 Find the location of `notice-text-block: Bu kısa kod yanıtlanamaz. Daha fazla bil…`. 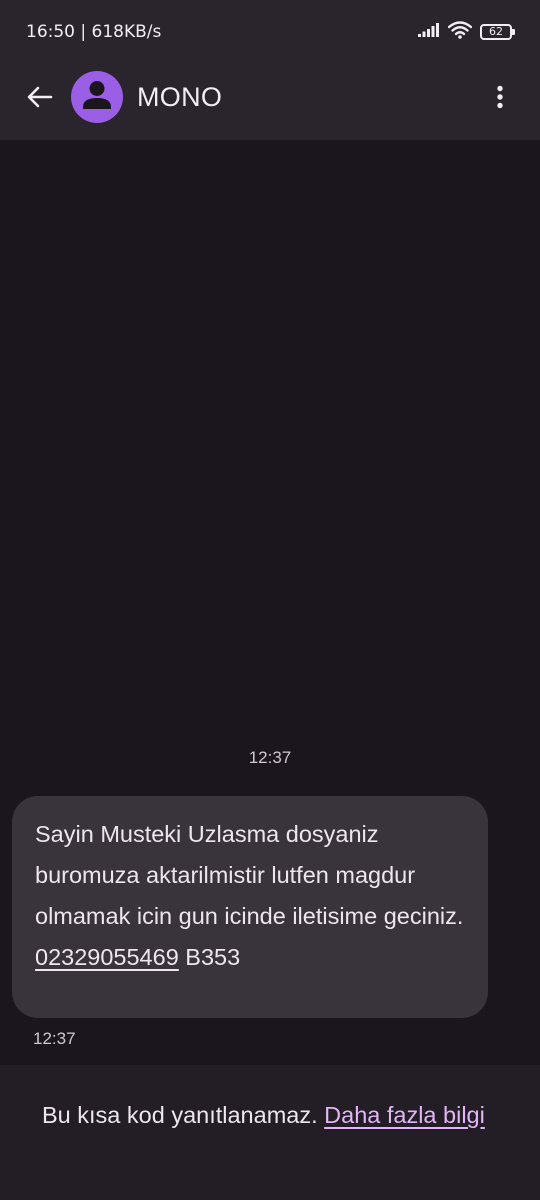

notice-text-block: Bu kısa kod yanıtlanamaz. Daha fazla bil… is located at coordinates (272, 1115).